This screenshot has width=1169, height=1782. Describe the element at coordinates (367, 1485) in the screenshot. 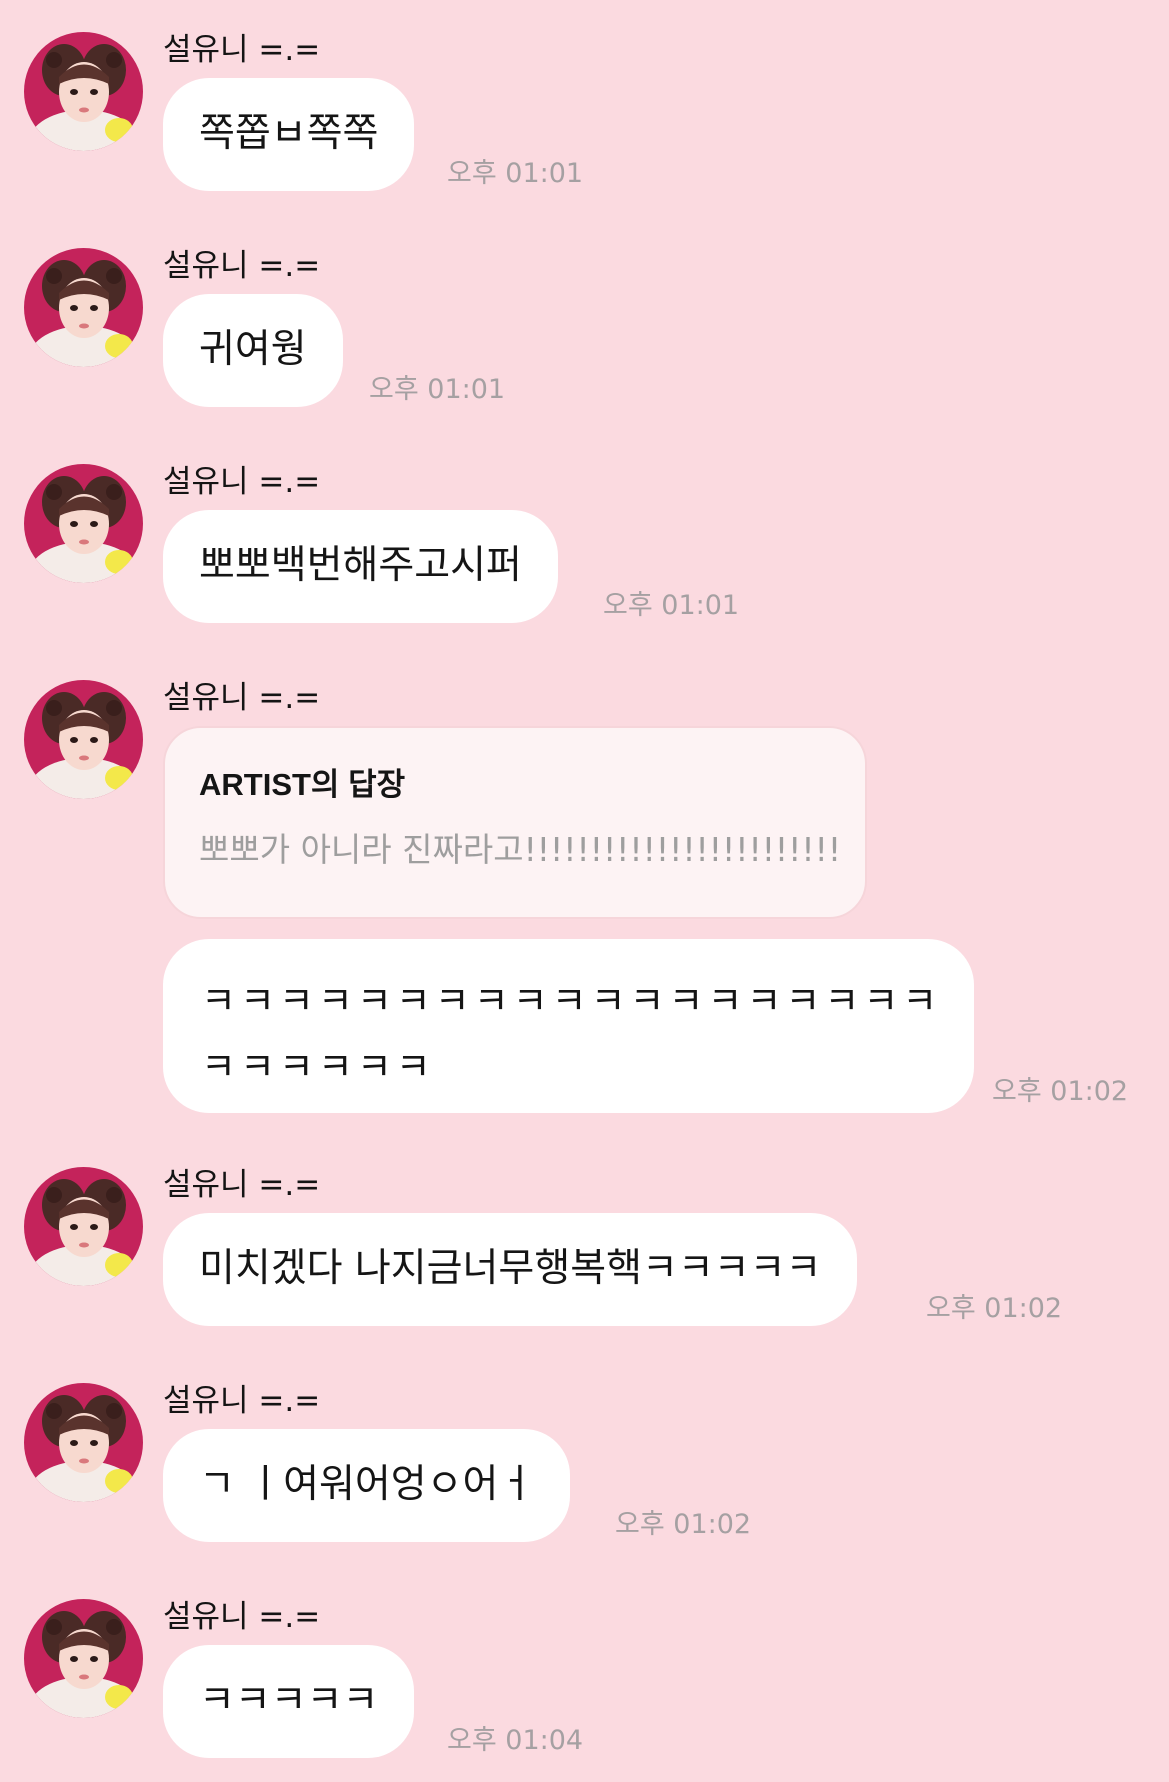

I see `message-bubble: ㄱ ㅣ여워어엉ㅇ어ㅓ` at that location.